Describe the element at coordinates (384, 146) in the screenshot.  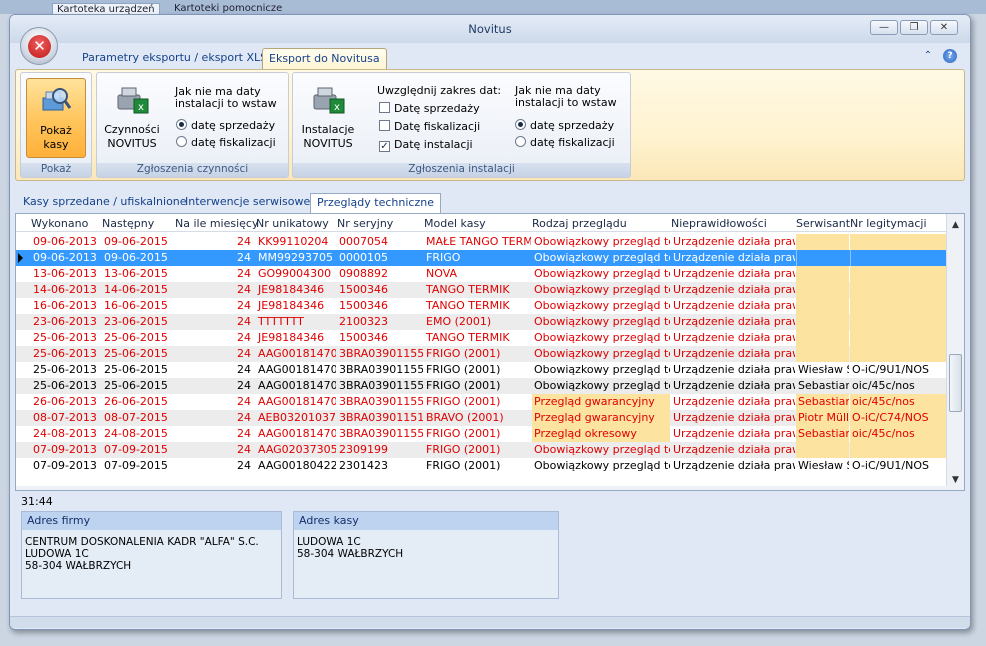
I see `checkbox-checked-icon: ✓` at that location.